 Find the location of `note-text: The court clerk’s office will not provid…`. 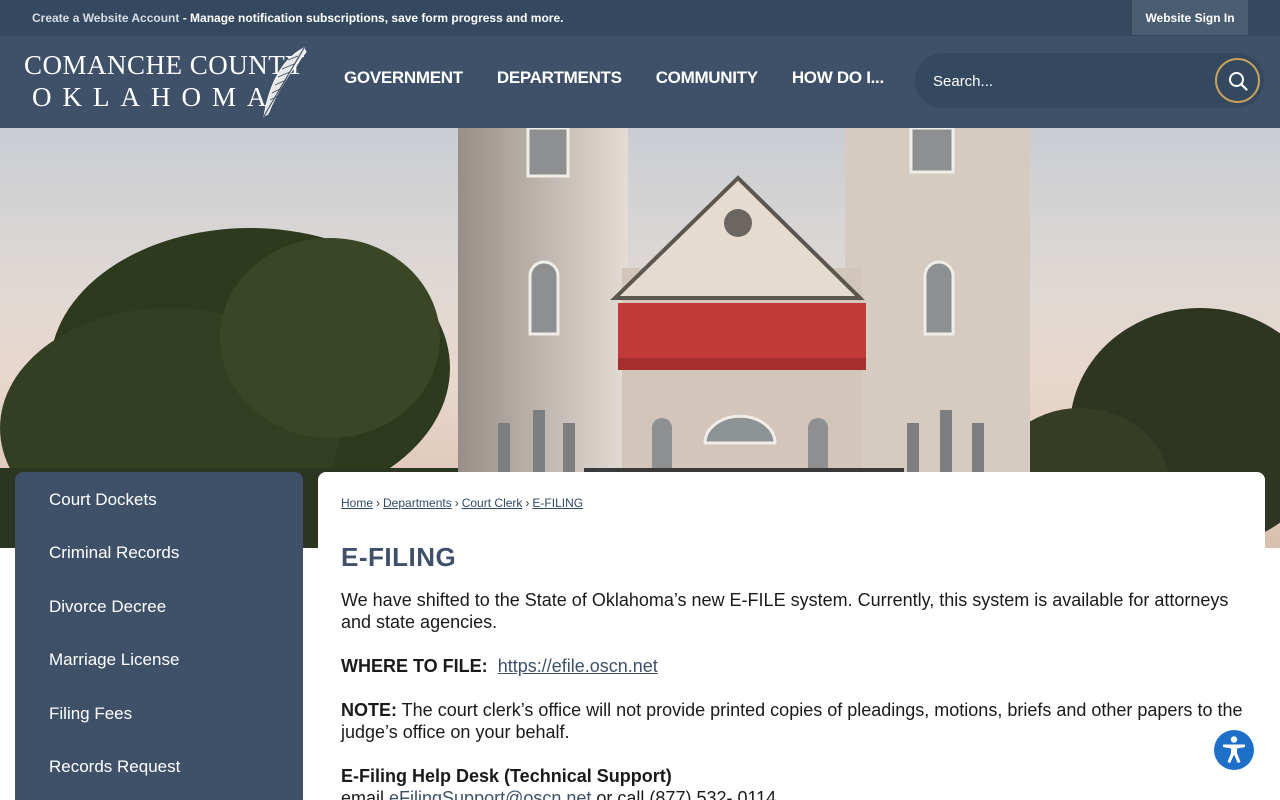

note-text: The court clerk’s office will not provid… is located at coordinates (792, 721).